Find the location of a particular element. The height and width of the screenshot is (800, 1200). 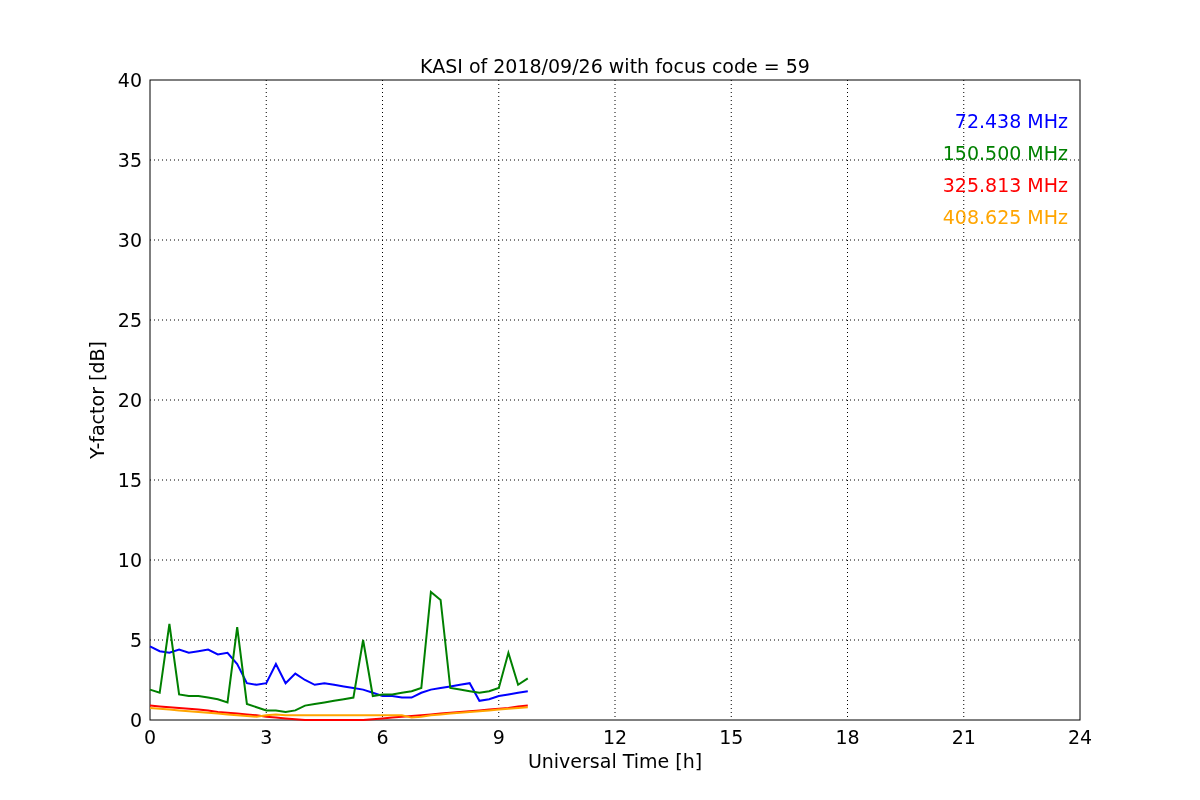

chart-title: KASI of 2018/09/26 with focus code = 59 is located at coordinates (615, 66).